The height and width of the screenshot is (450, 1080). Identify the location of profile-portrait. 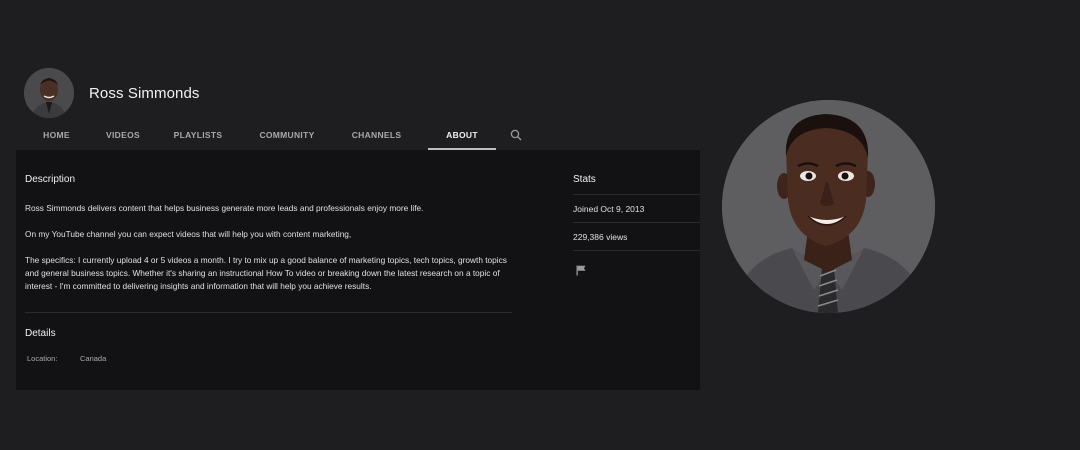
(828, 206).